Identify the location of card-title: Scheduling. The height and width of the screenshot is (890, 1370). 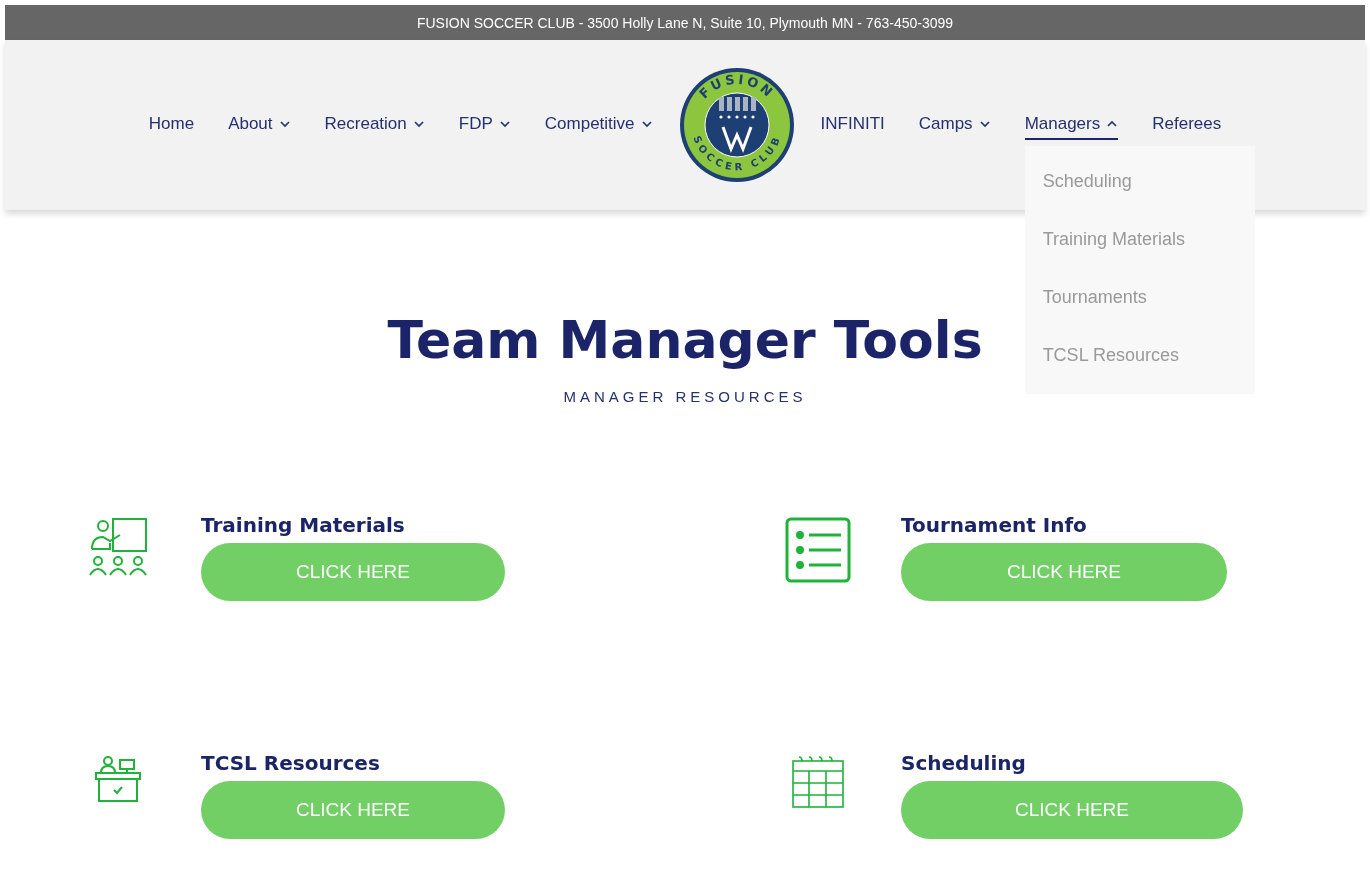
(964, 763).